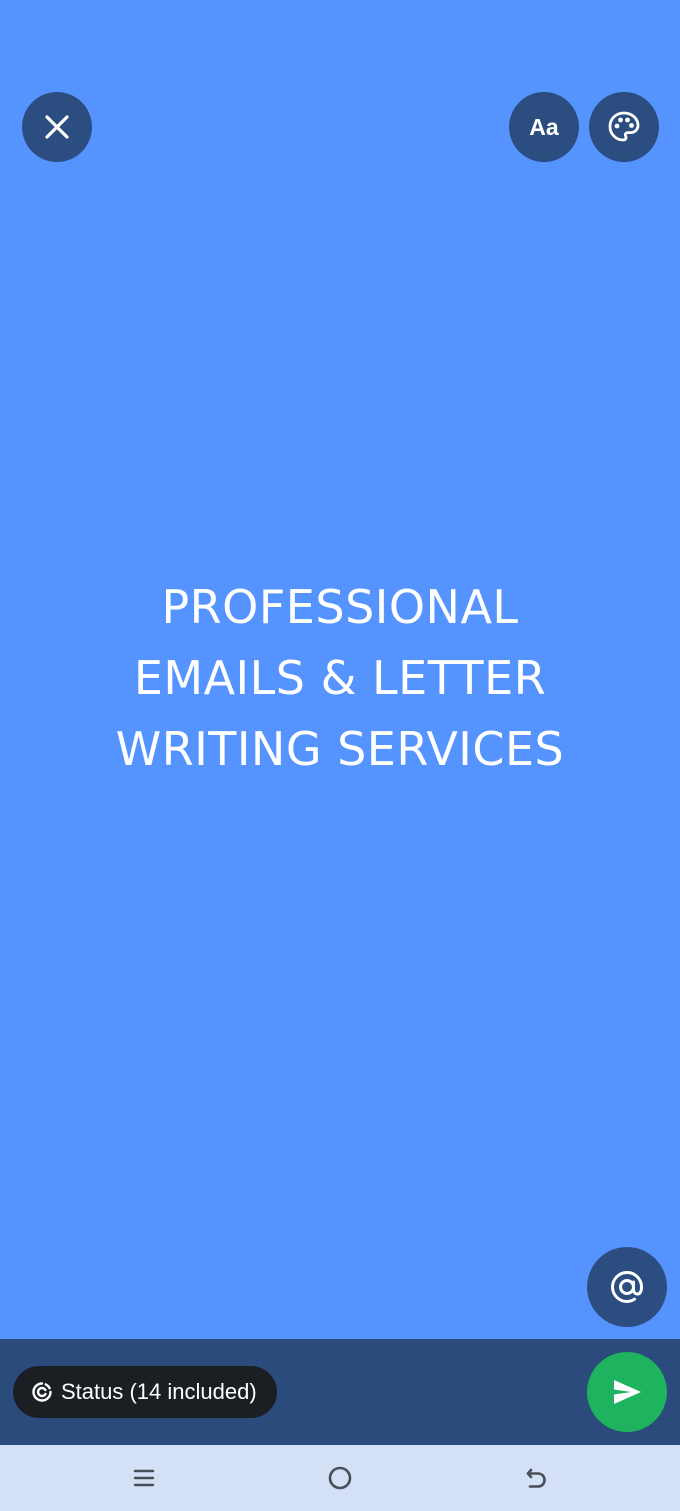 The height and width of the screenshot is (1511, 680). What do you see at coordinates (340, 607) in the screenshot?
I see `status-text-line: PROFESSIONAL` at bounding box center [340, 607].